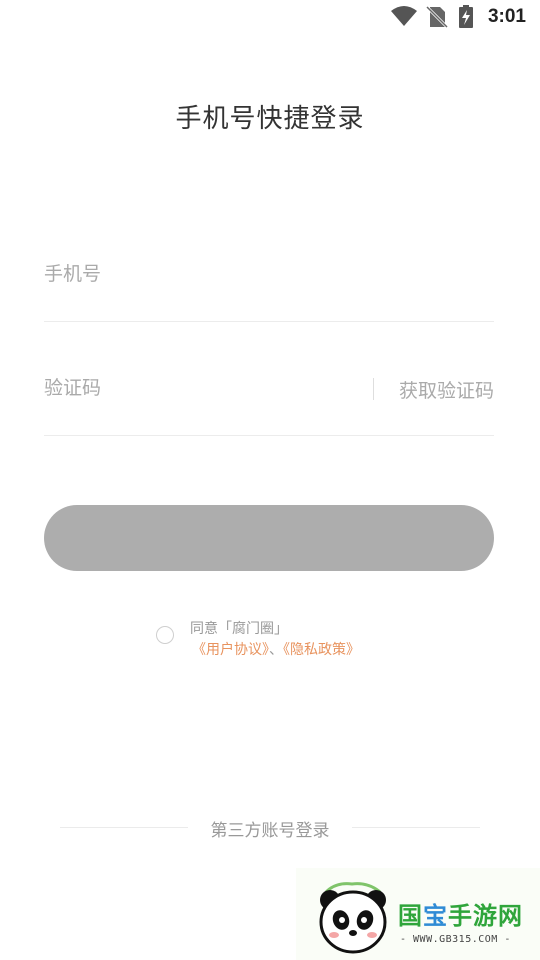  Describe the element at coordinates (270, 831) in the screenshot. I see `third-party-login-label: 第三方账号登录` at that location.